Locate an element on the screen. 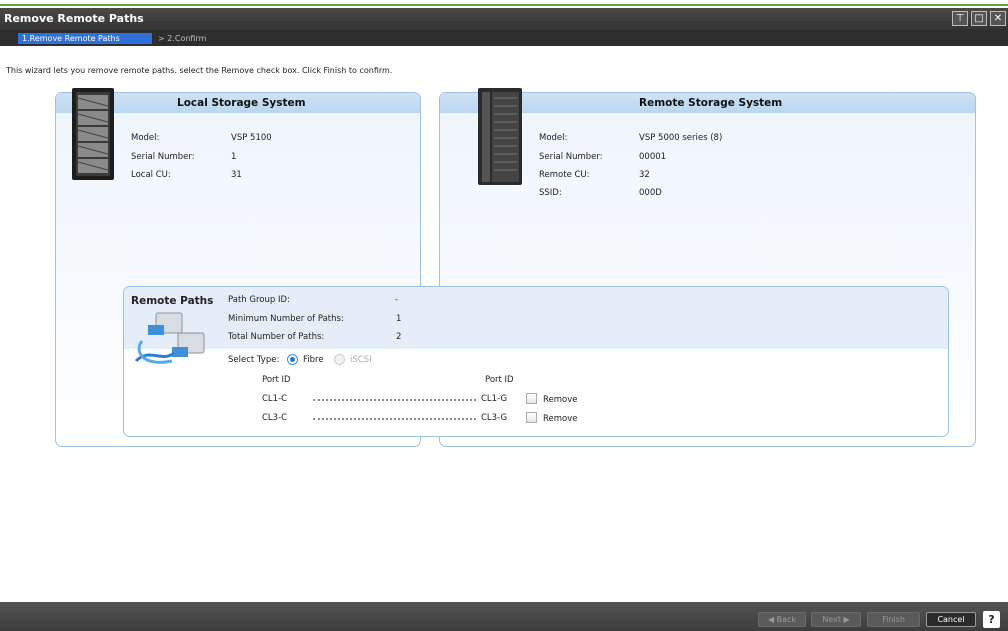 This screenshot has width=1008, height=631. help-button: ? is located at coordinates (991, 619).